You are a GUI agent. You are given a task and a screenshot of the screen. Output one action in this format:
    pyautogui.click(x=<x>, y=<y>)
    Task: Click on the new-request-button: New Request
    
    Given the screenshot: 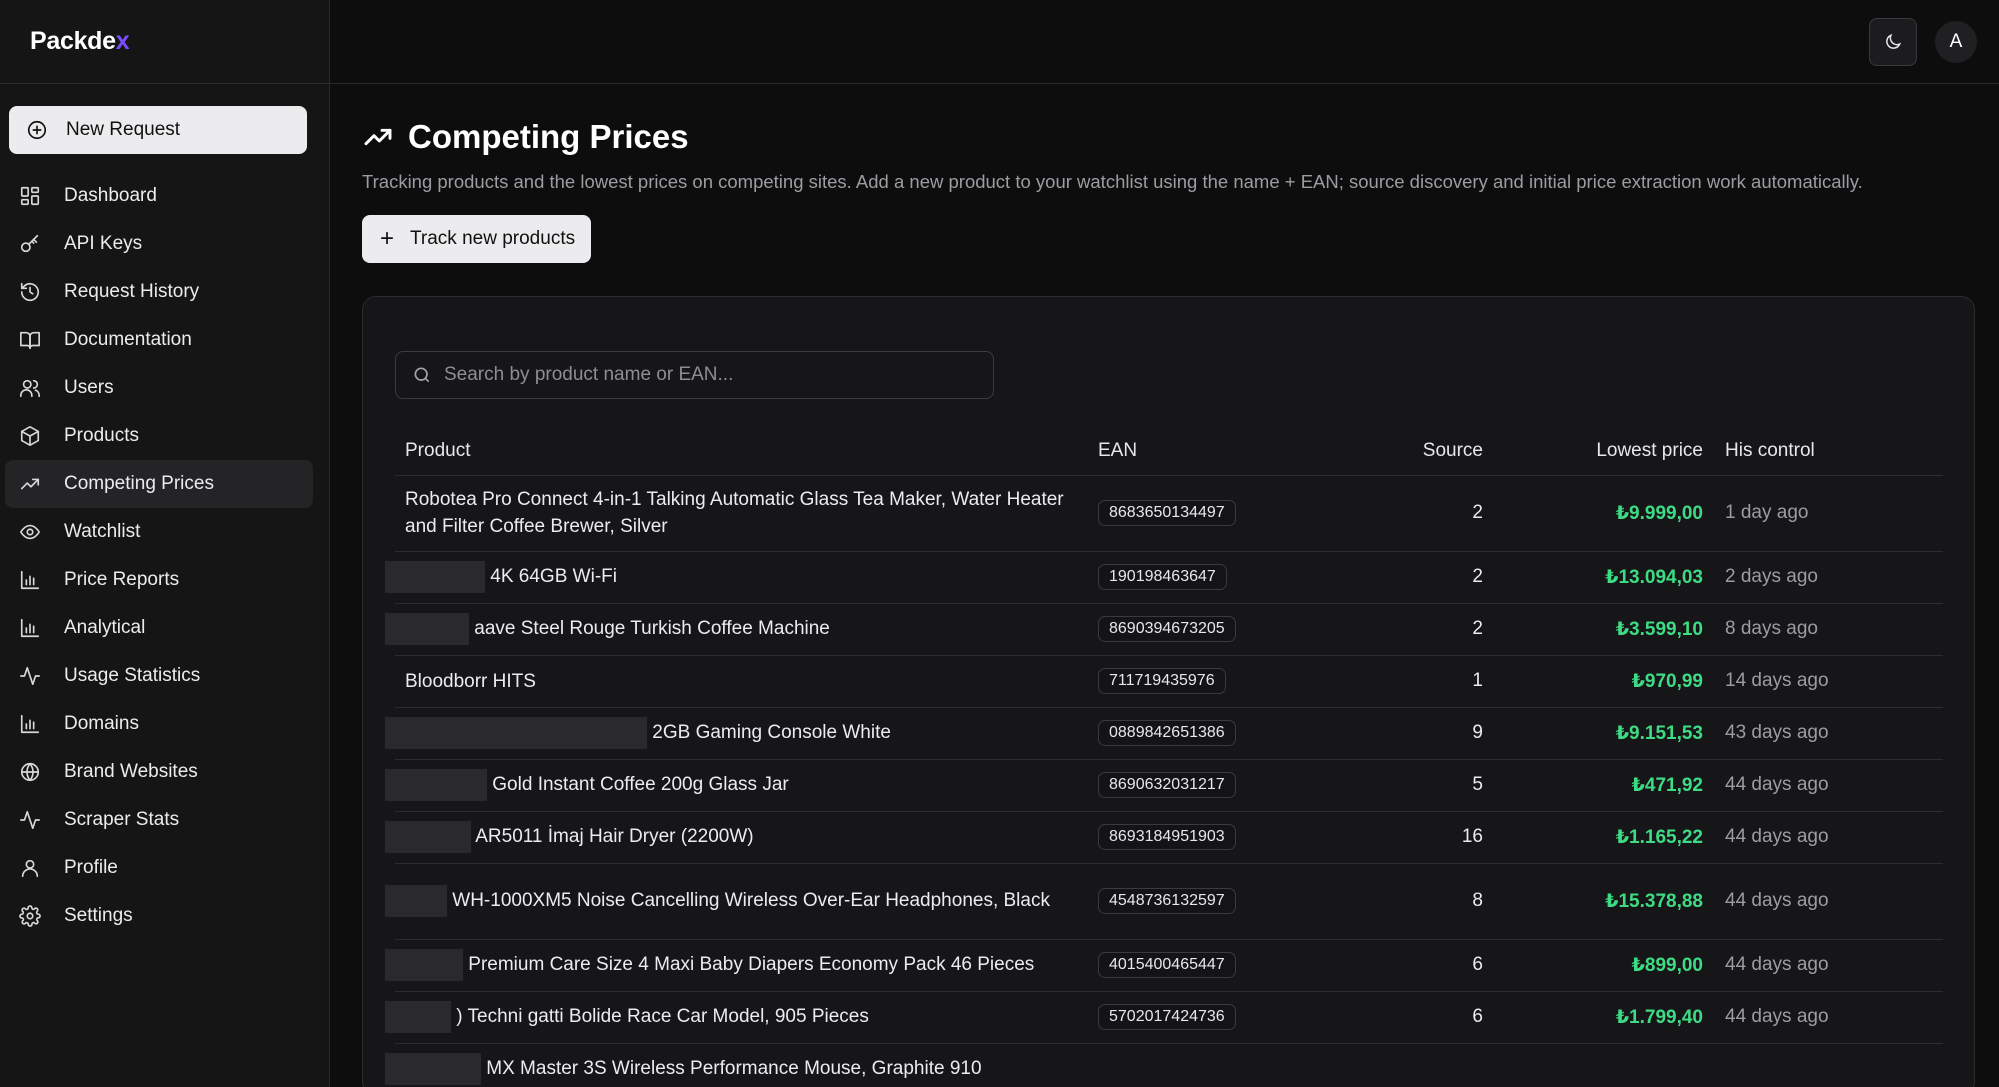 What is the action you would take?
    pyautogui.click(x=158, y=130)
    